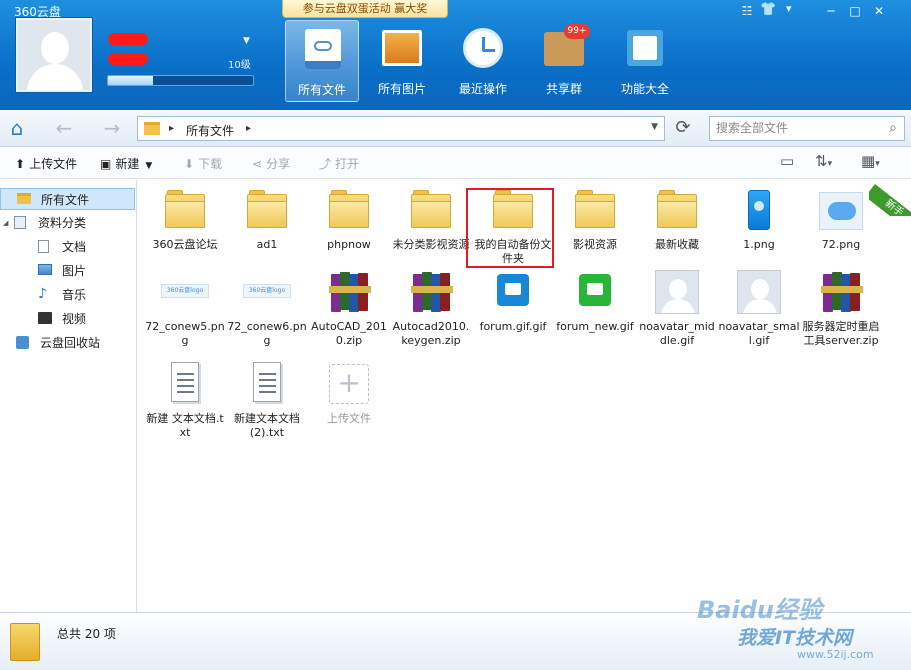 The image size is (911, 670). What do you see at coordinates (831, 11) in the screenshot?
I see `minimize-icon: ─` at bounding box center [831, 11].